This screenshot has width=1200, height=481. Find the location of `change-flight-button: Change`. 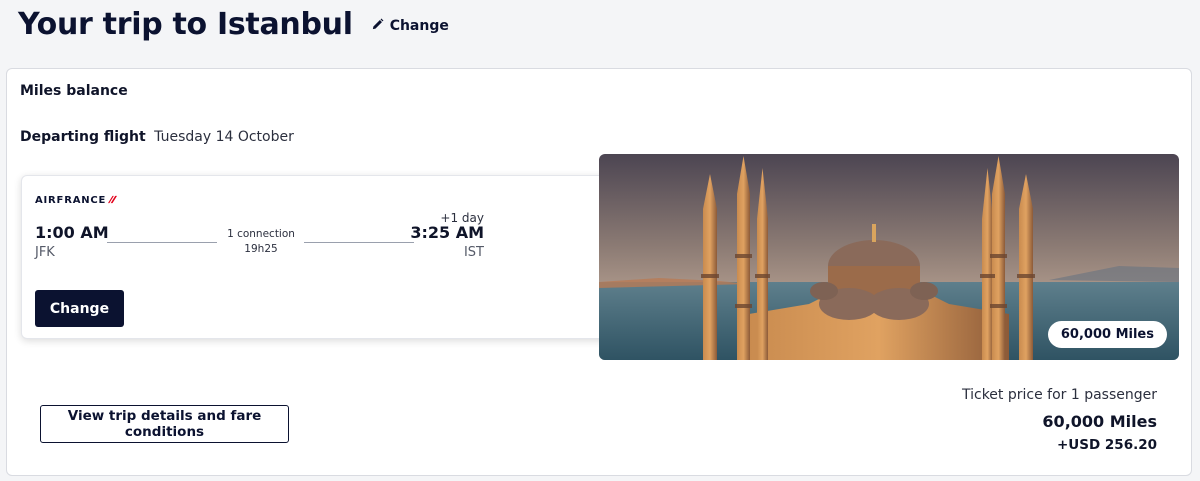

change-flight-button: Change is located at coordinates (79, 308).